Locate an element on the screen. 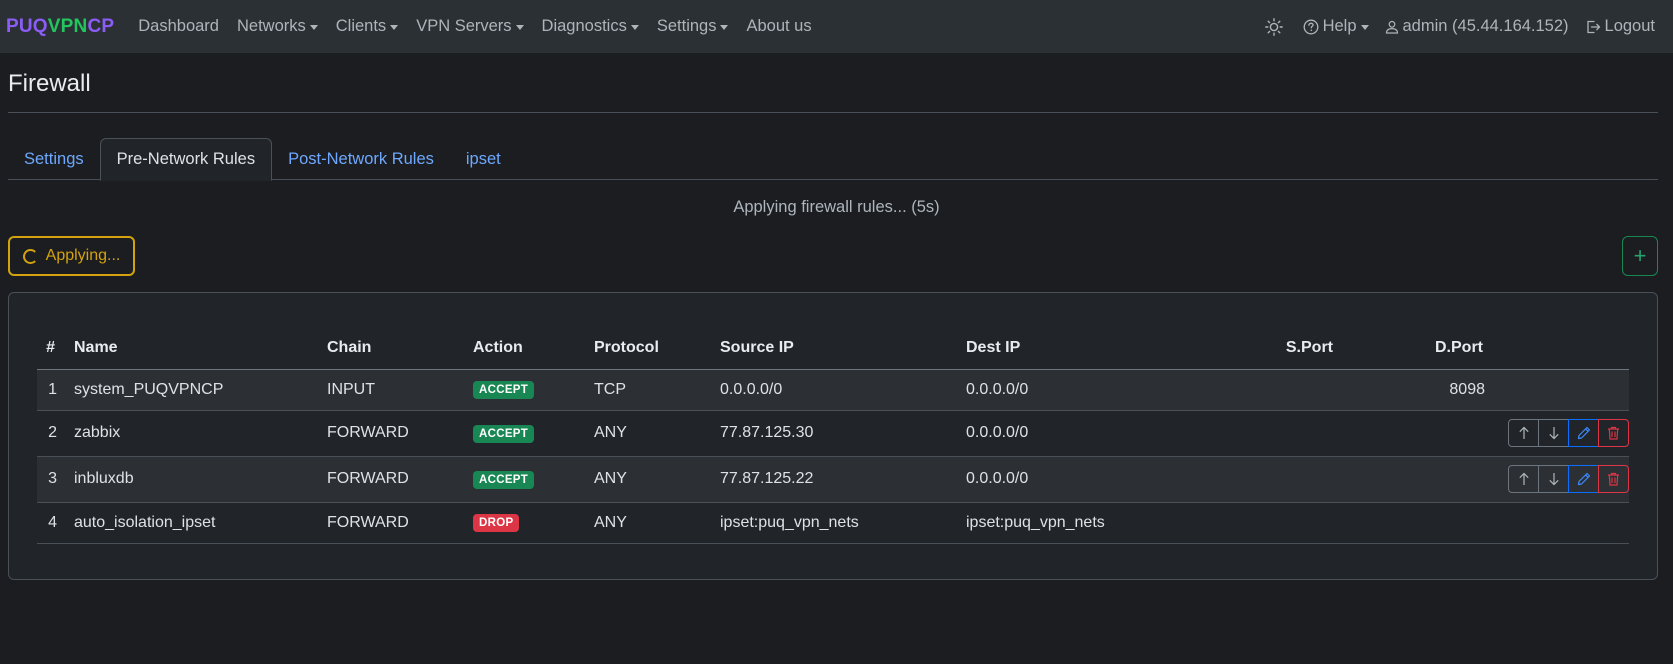 The height and width of the screenshot is (664, 1673). cell-source-ip: ipset:puq_vpn_nets is located at coordinates (834, 523).